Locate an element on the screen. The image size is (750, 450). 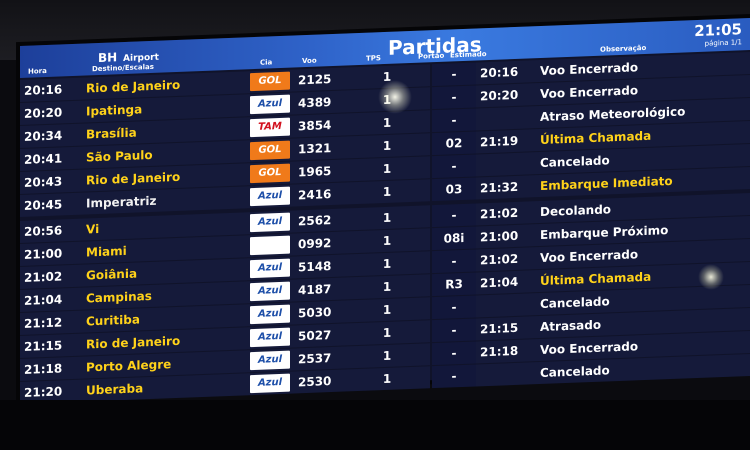
flight-time: 20:45 is located at coordinates (51, 204).